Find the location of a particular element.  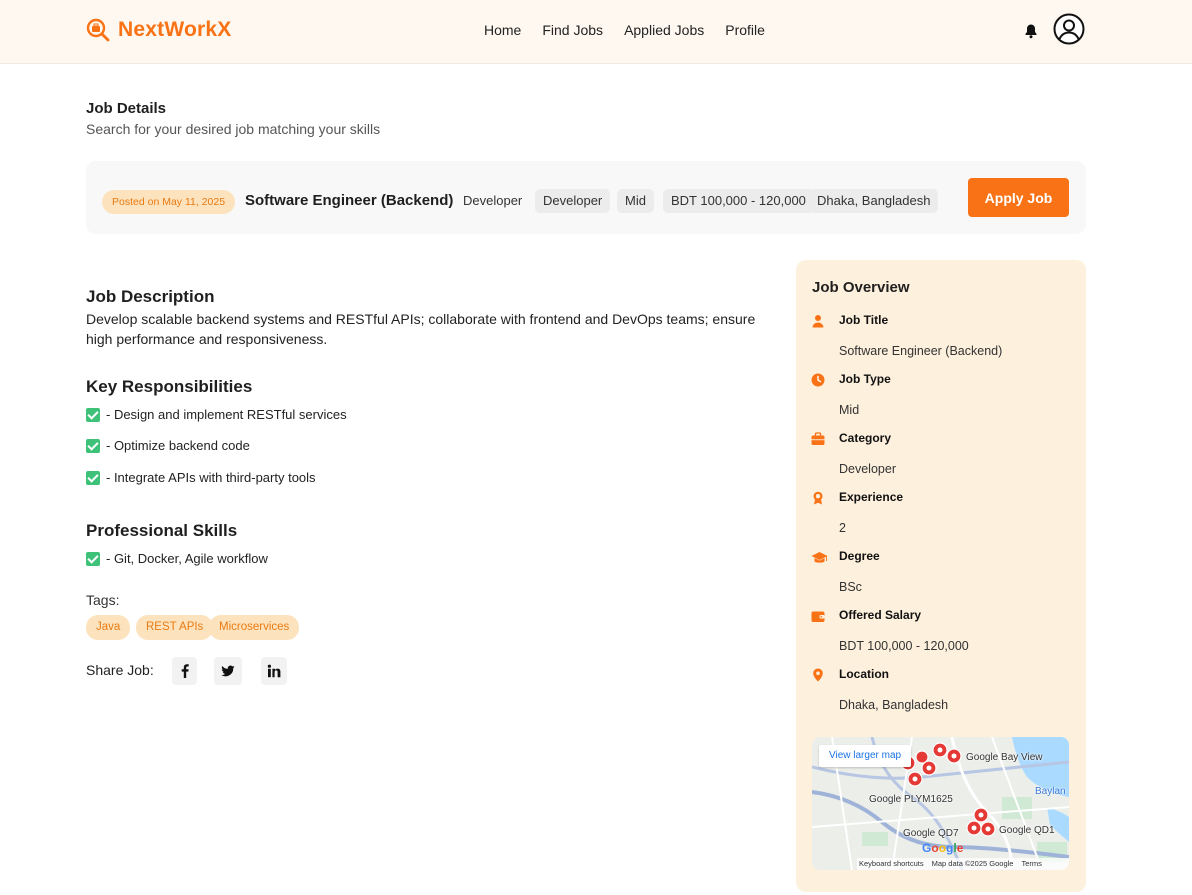

overview-label-job-type: Job Type is located at coordinates (865, 379).